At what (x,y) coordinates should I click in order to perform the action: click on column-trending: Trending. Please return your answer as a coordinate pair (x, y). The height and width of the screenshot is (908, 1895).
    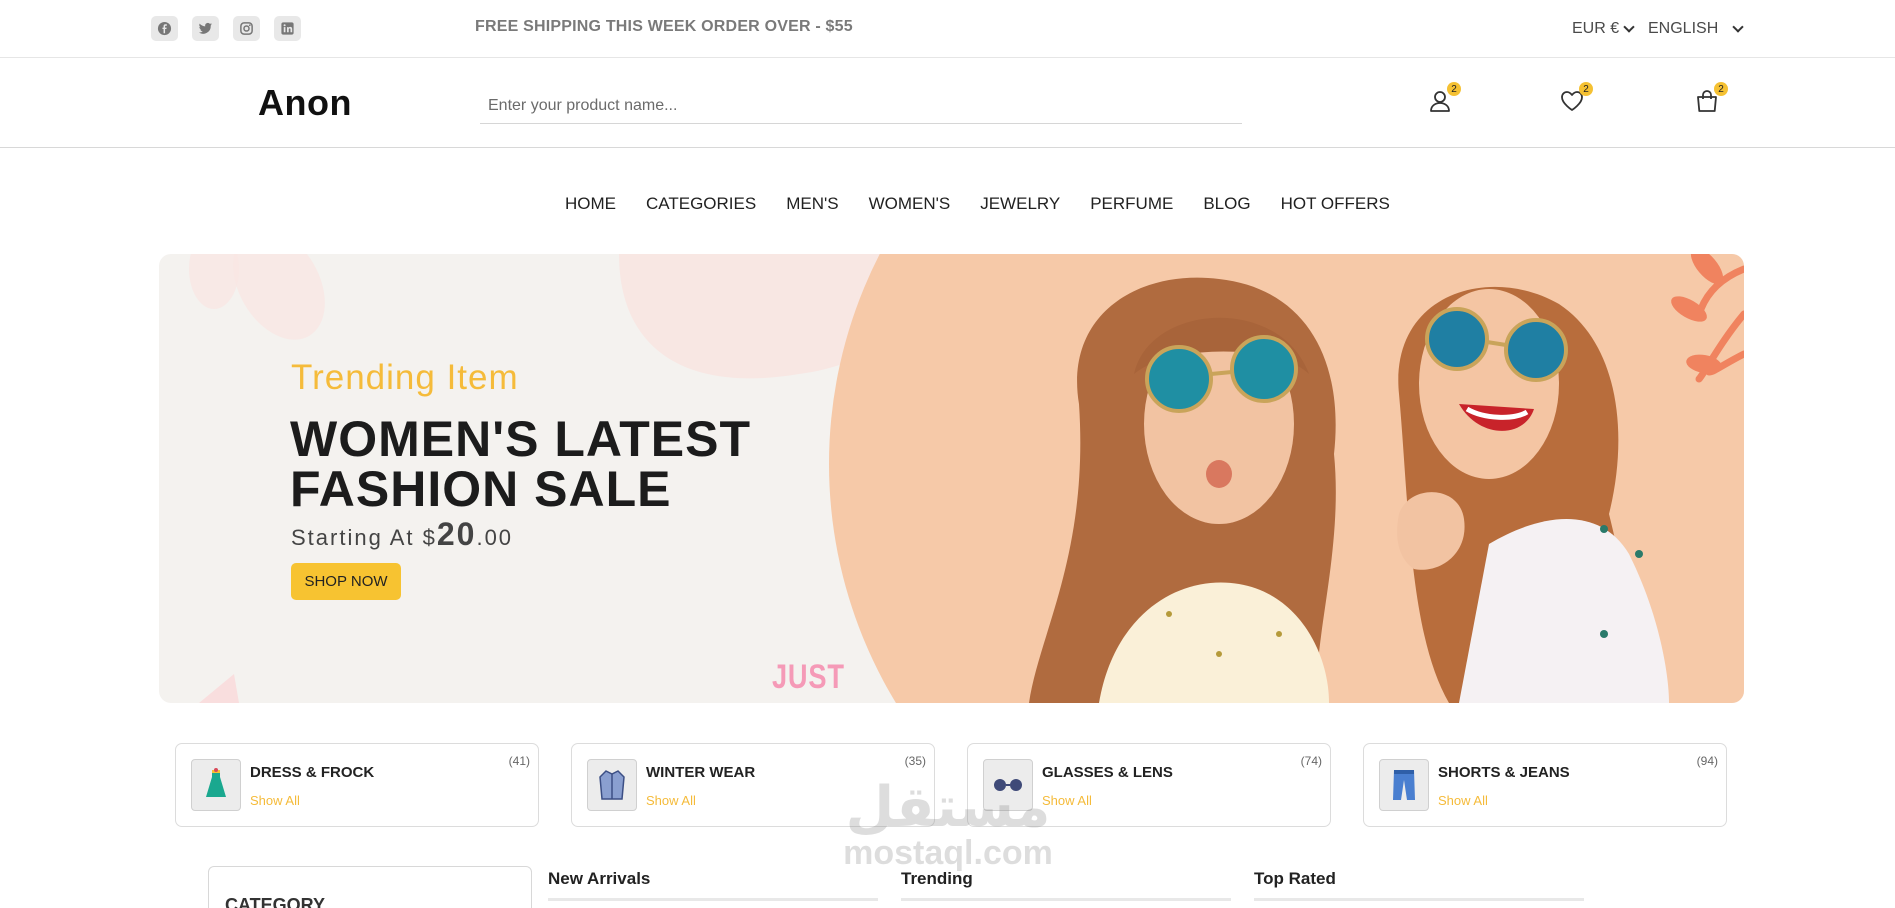
    Looking at the image, I should click on (937, 878).